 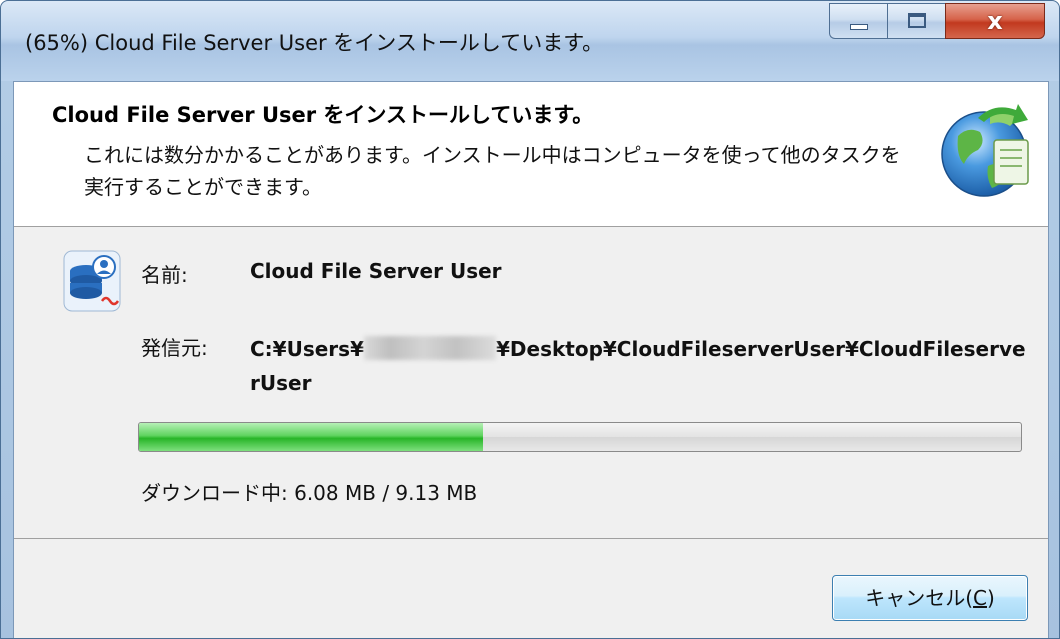 I want to click on cancel-mnemonic: C, so click(x=980, y=598).